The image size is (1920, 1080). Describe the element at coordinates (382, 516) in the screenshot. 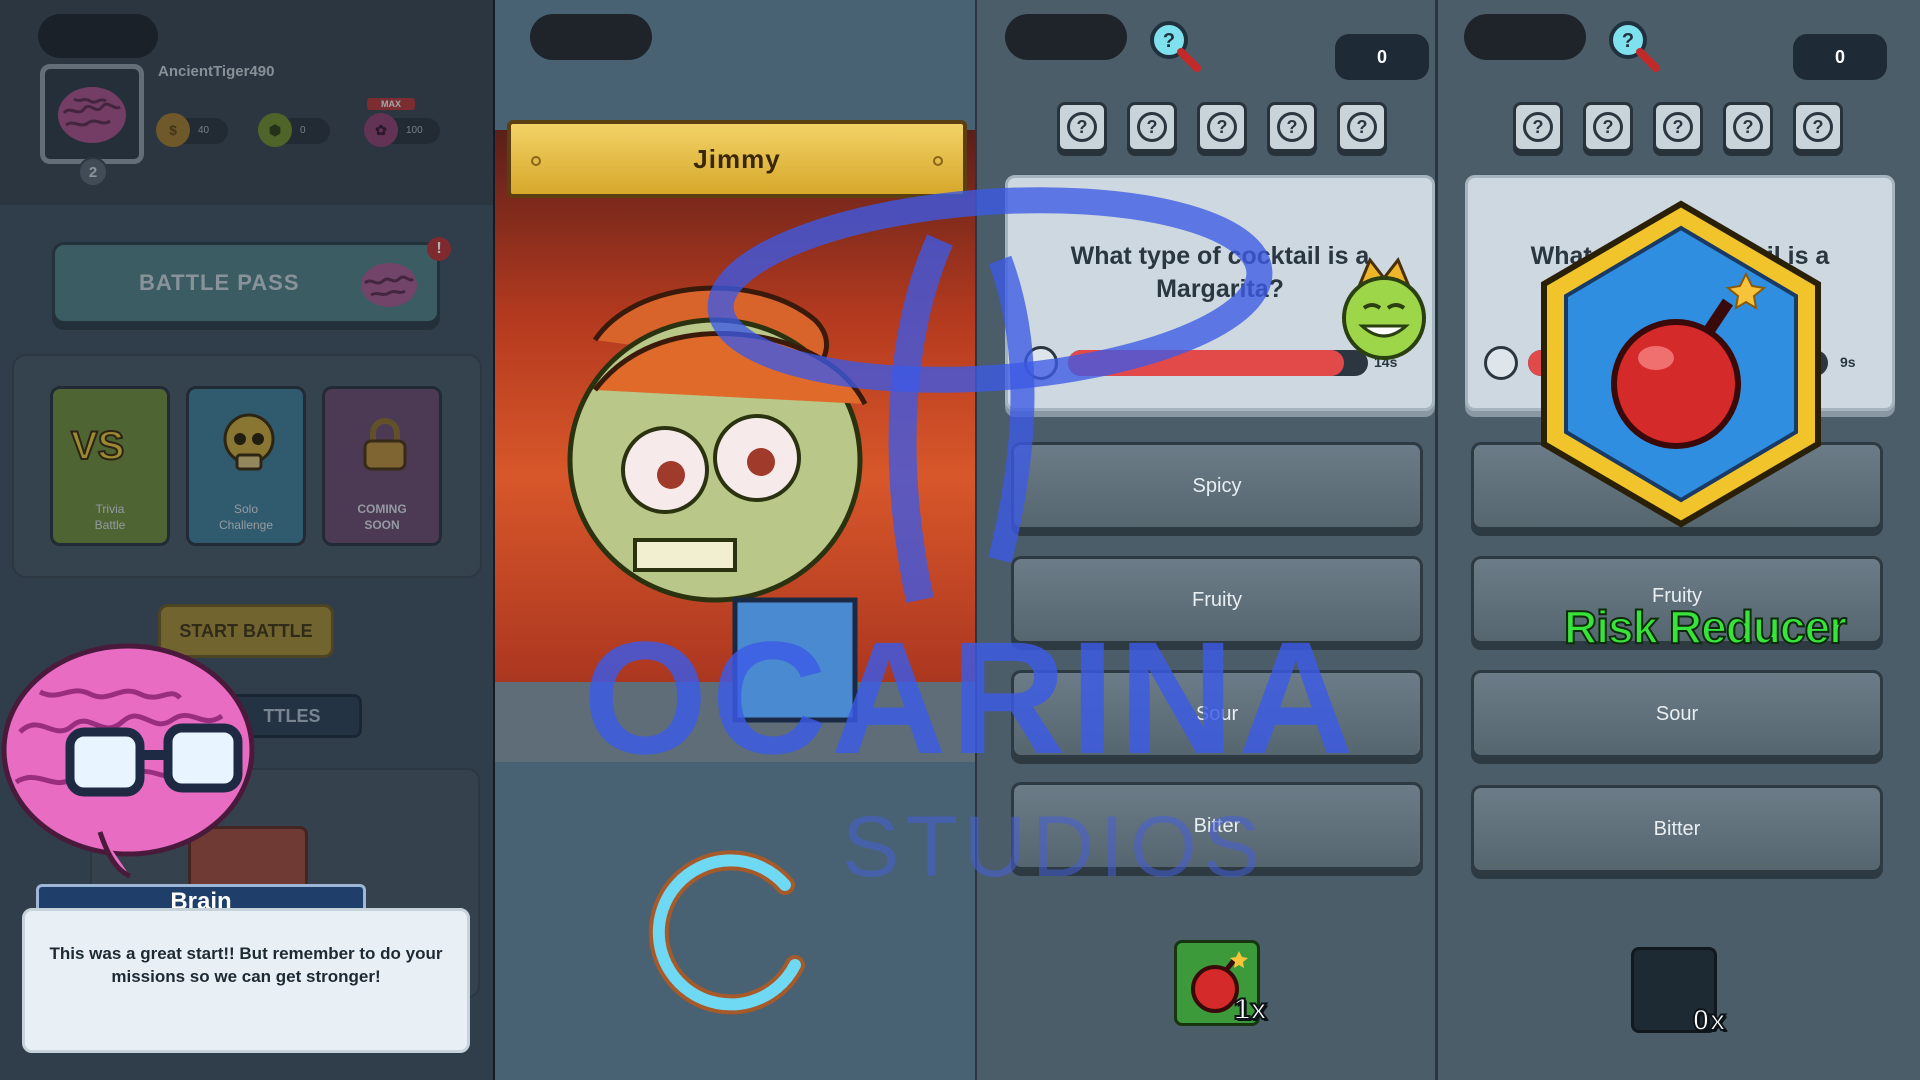

I see `mode-label: COMING SOON` at that location.